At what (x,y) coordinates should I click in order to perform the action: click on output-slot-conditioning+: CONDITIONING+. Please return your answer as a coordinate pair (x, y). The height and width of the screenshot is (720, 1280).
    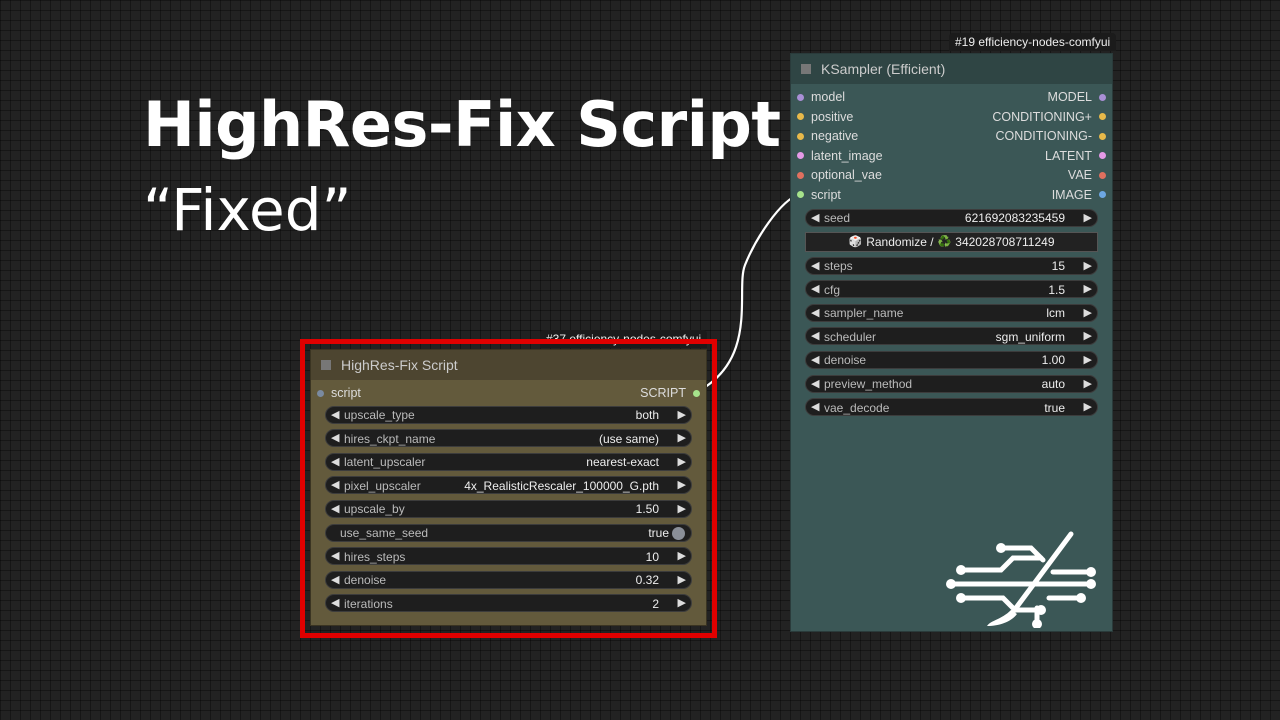
    Looking at the image, I should click on (1049, 117).